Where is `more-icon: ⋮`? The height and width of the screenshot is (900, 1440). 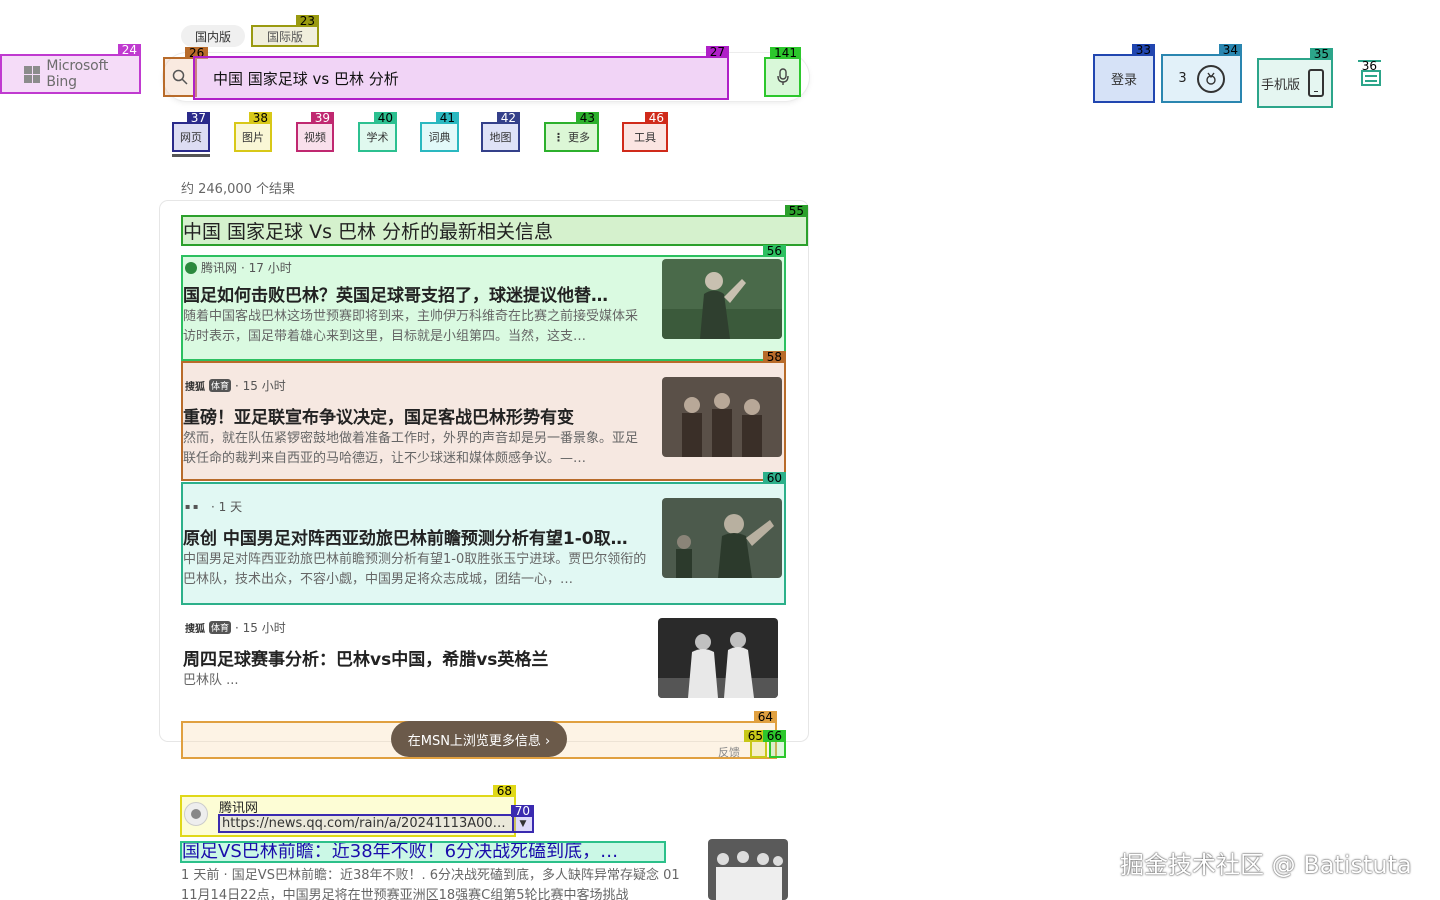 more-icon: ⋮ is located at coordinates (558, 137).